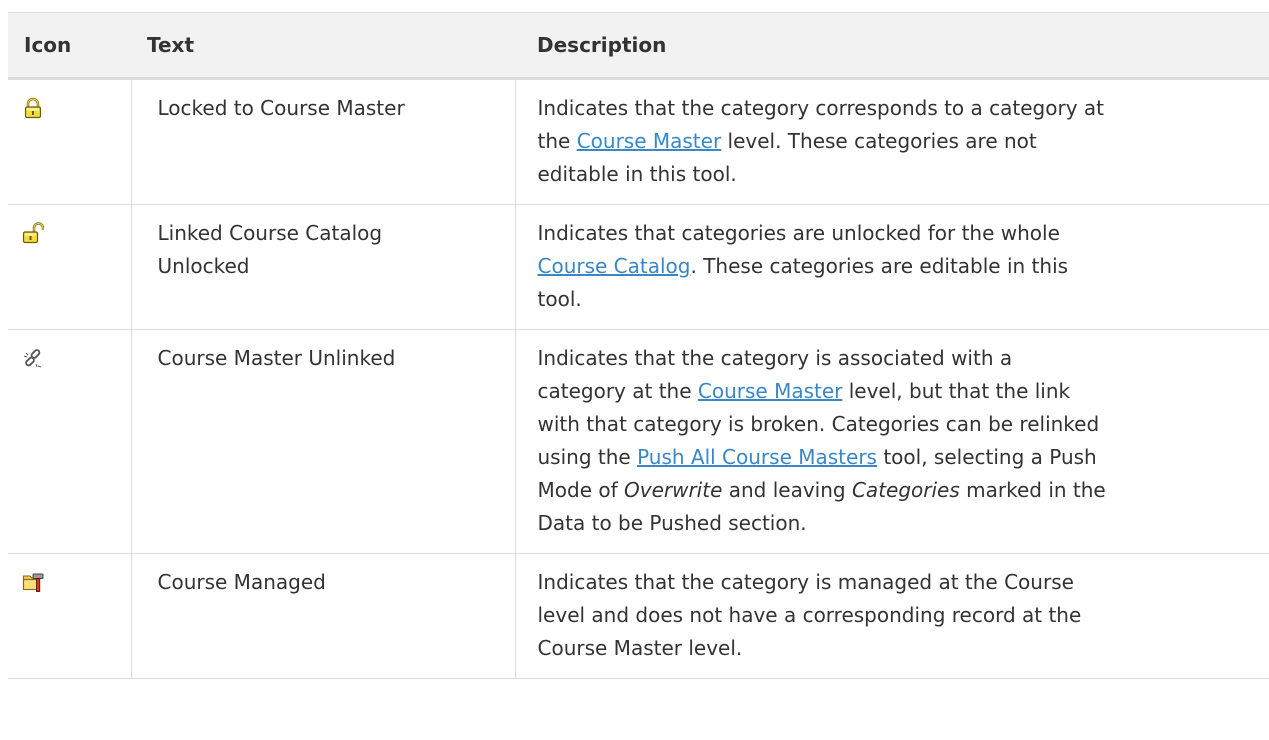 The height and width of the screenshot is (740, 1269). Describe the element at coordinates (203, 266) in the screenshot. I see `row-text-line: Unlocked` at that location.